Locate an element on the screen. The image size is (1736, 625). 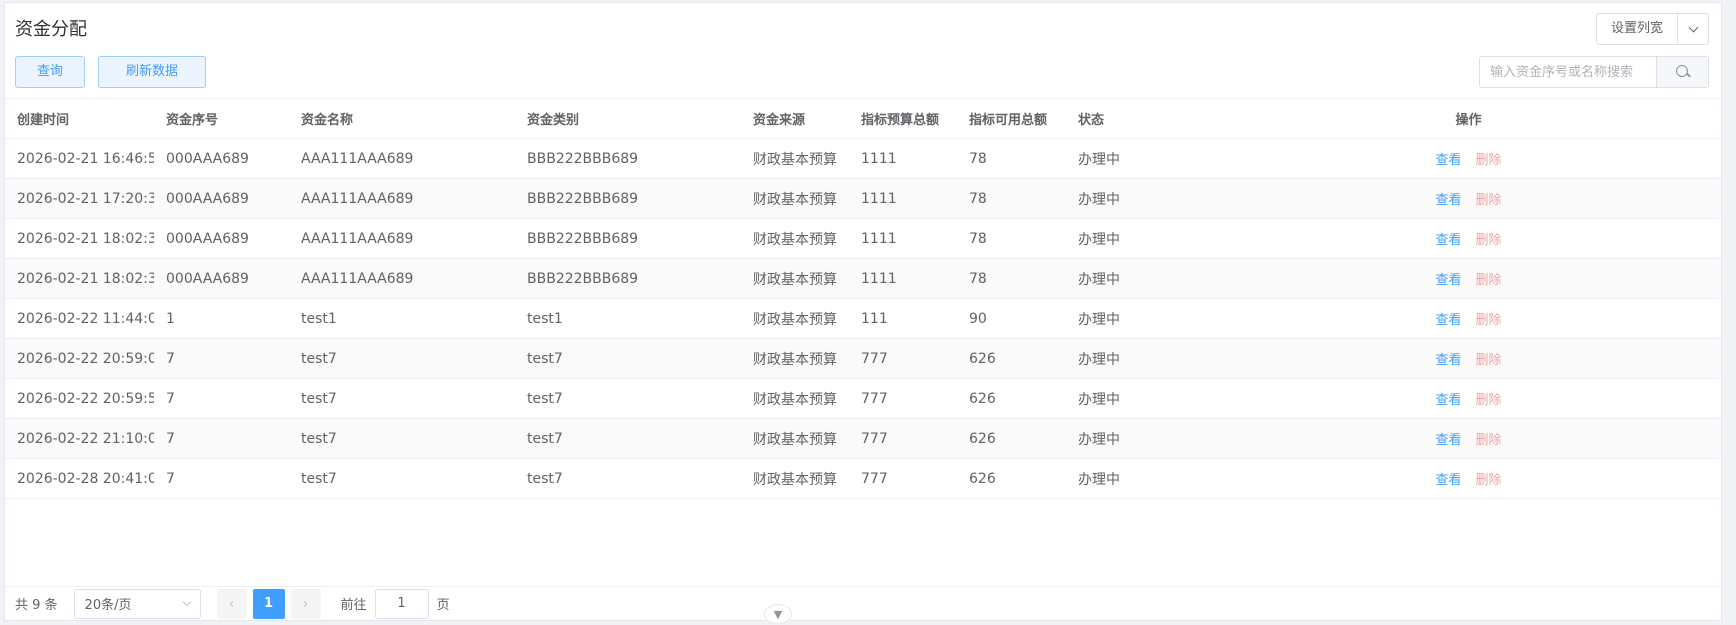
column-header-actions: 操作 is located at coordinates (1468, 118).